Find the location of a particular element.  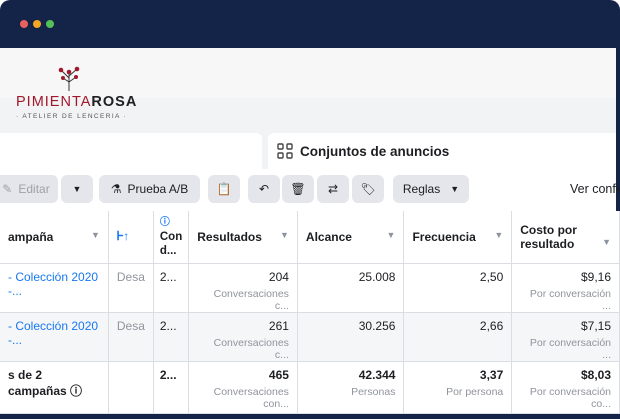

total-label: s de 2 campañas ⓘ is located at coordinates (54, 387).